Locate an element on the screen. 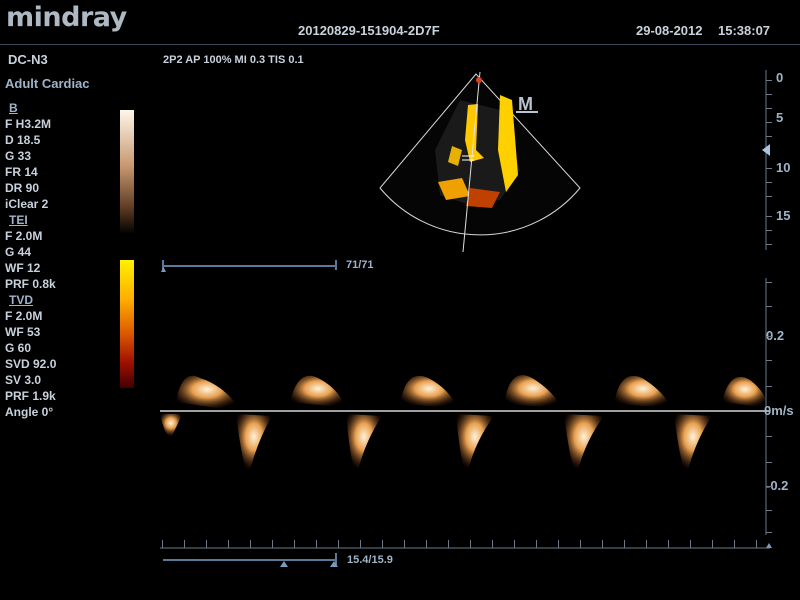 This screenshot has height=600, width=800. b-mode-sector is located at coordinates (480, 162).